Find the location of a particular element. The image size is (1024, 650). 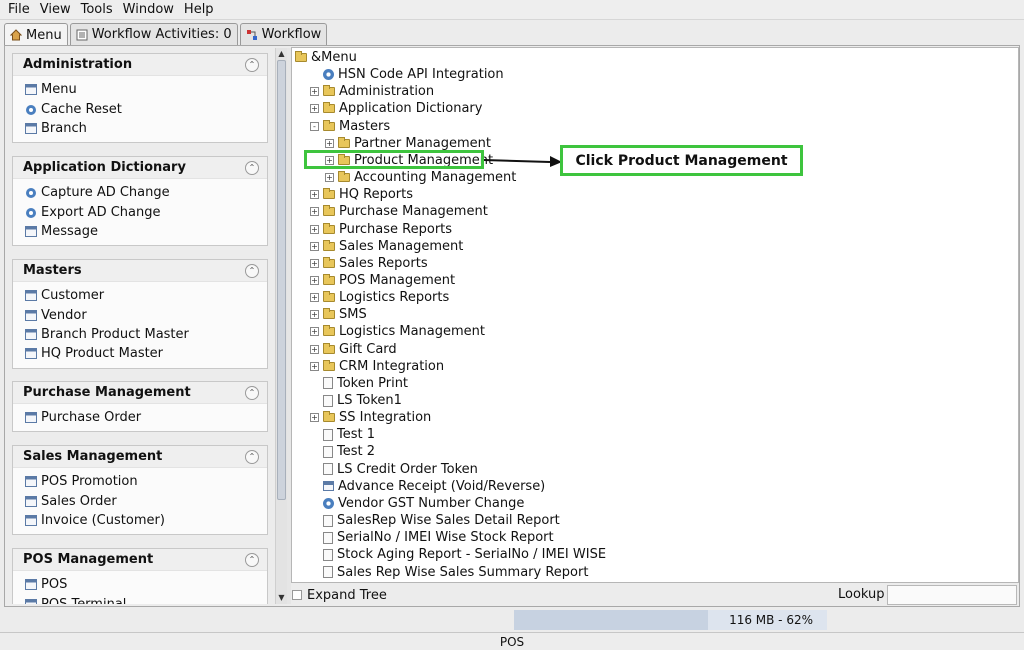

group-header: Application Dictionary ⌃ is located at coordinates (140, 168).